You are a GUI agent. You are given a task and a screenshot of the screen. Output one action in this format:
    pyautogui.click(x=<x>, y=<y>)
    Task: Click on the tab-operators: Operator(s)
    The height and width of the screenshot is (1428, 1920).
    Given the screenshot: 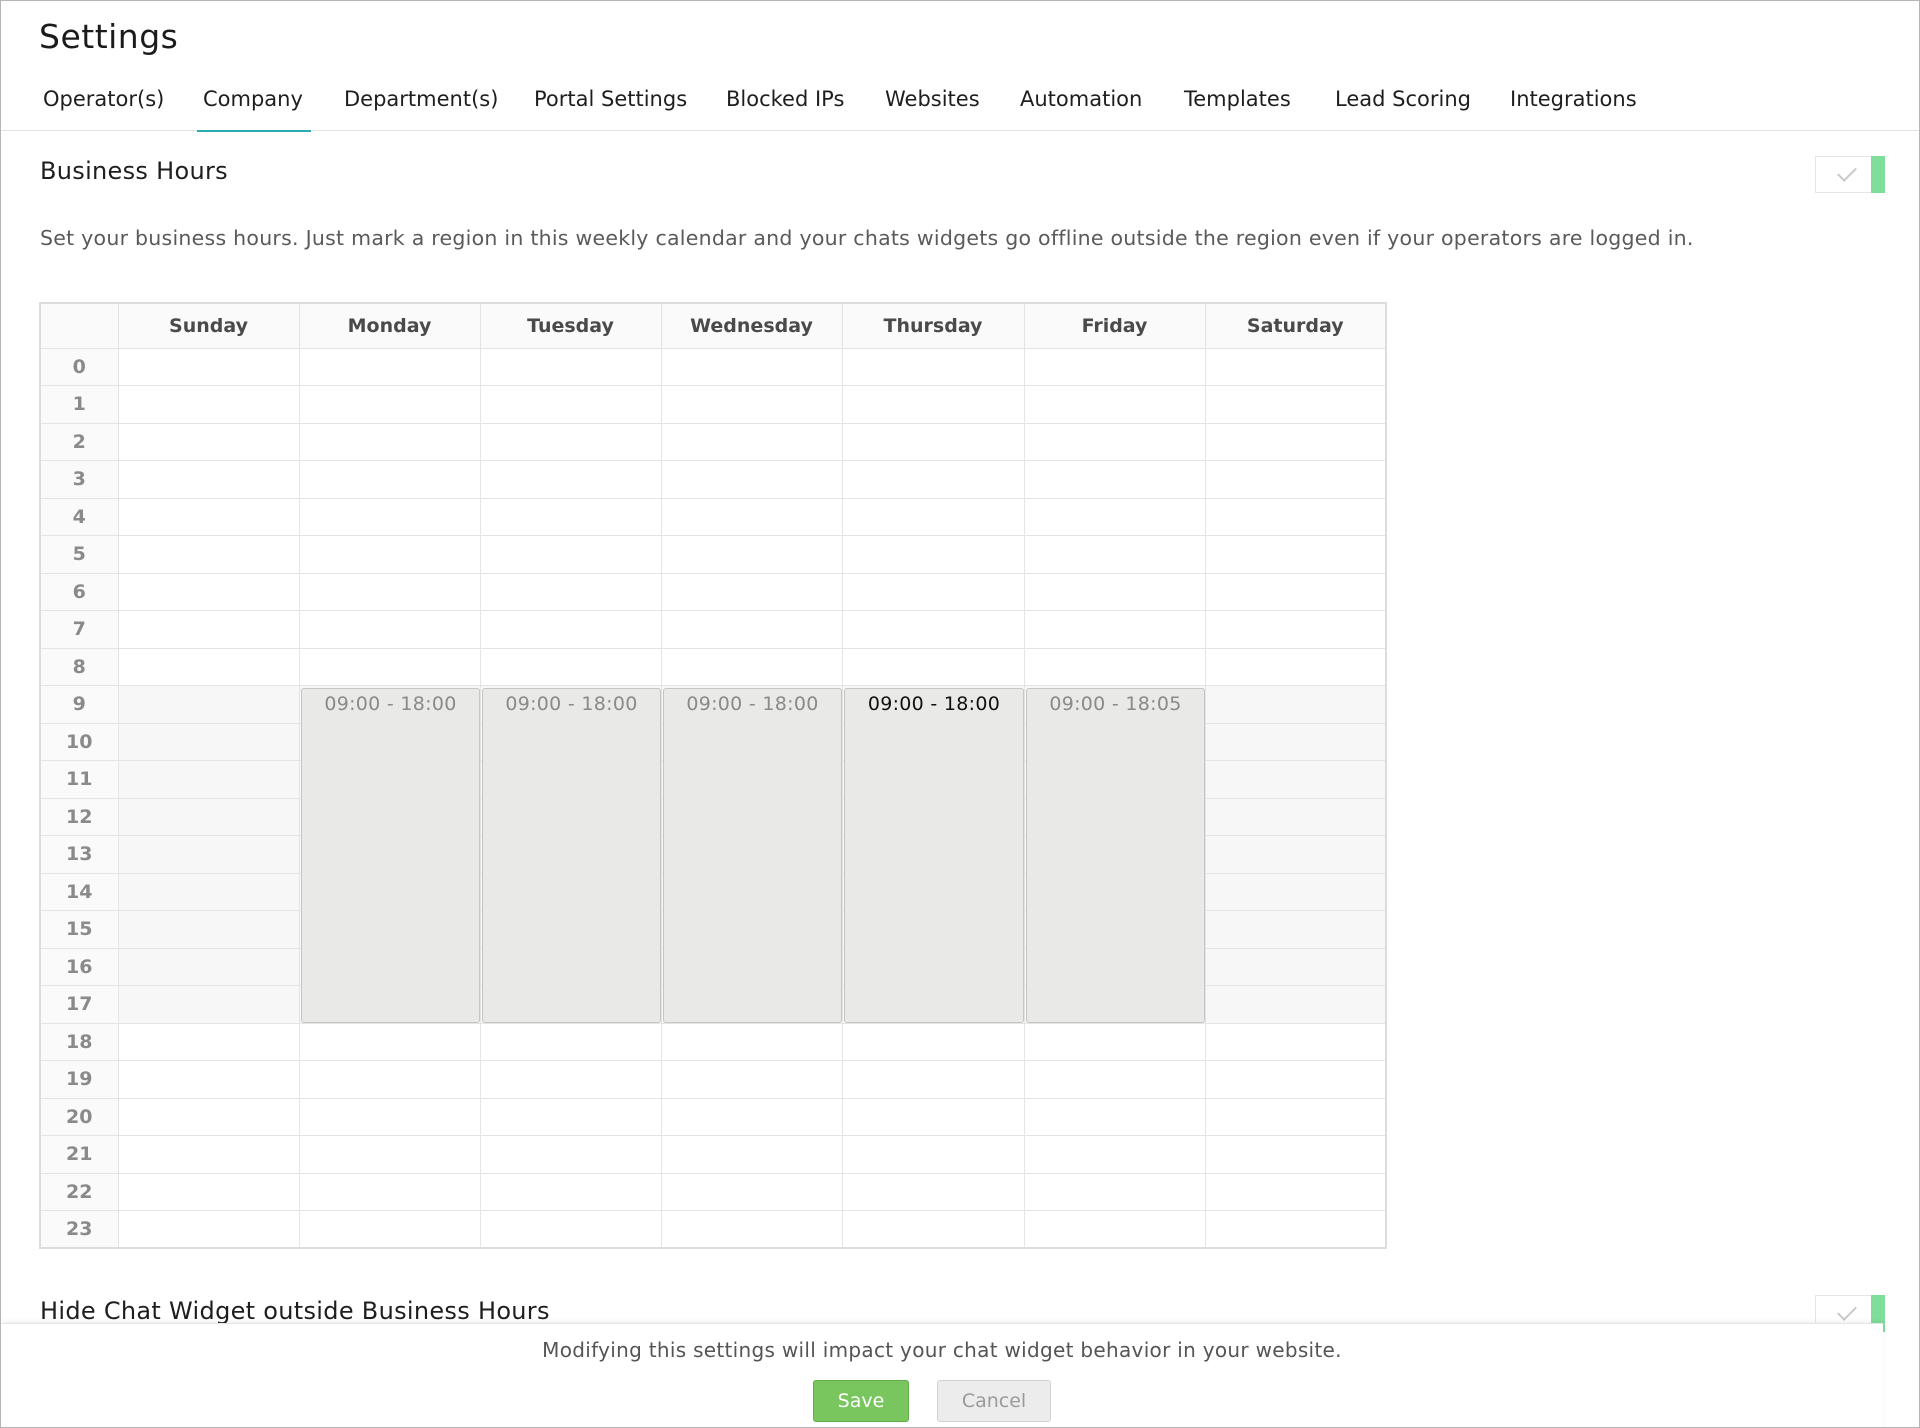 What is the action you would take?
    pyautogui.click(x=103, y=105)
    